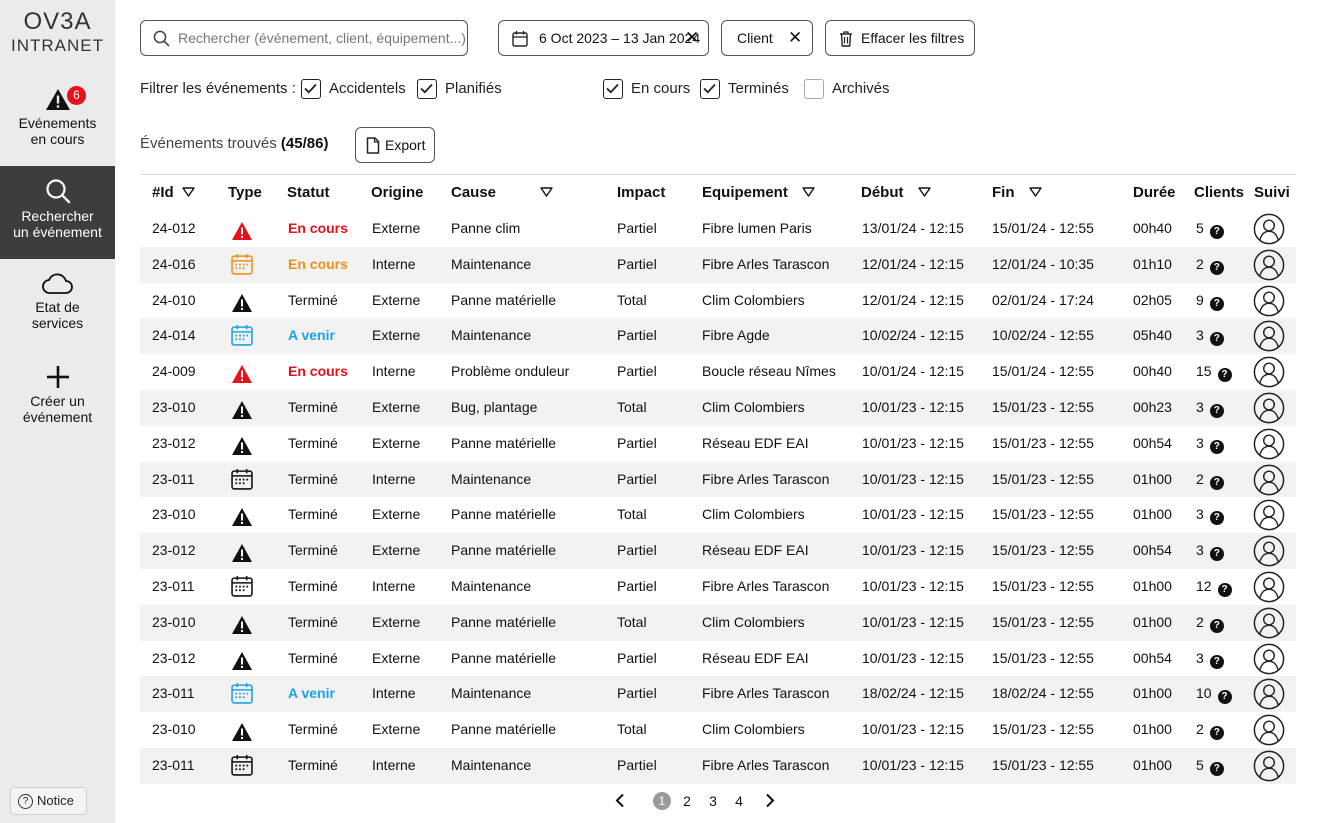  Describe the element at coordinates (57, 395) in the screenshot. I see `sidebar-item-create-event: Créer un événement` at that location.